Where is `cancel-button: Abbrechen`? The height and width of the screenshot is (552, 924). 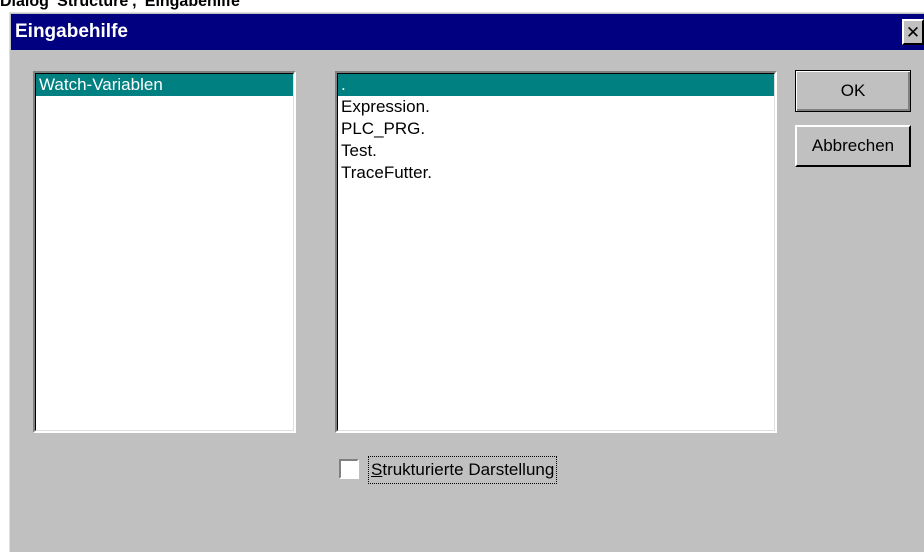
cancel-button: Abbrechen is located at coordinates (853, 146).